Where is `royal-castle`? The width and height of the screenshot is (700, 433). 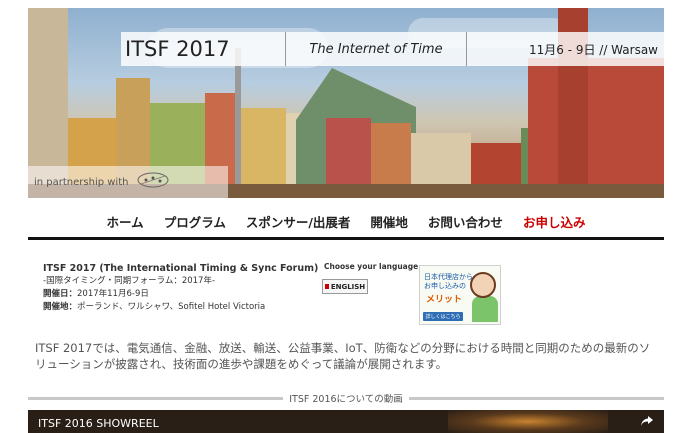 royal-castle is located at coordinates (596, 128).